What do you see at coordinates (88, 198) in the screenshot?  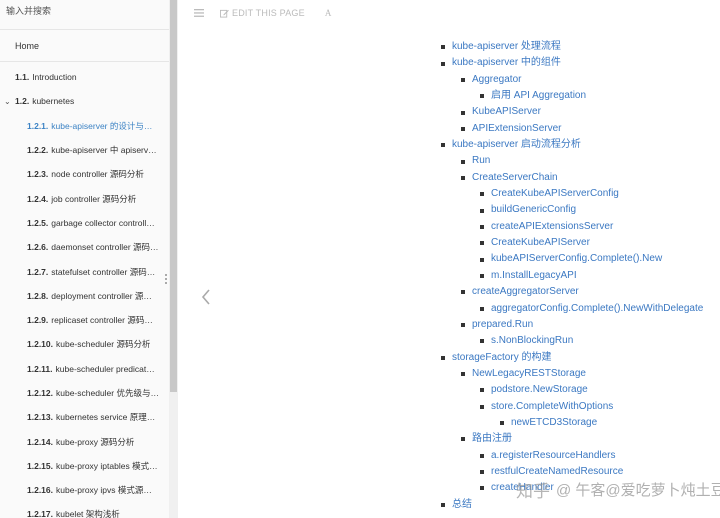 I see `sidebar-item: 1.2.4. job controller 源码分析` at bounding box center [88, 198].